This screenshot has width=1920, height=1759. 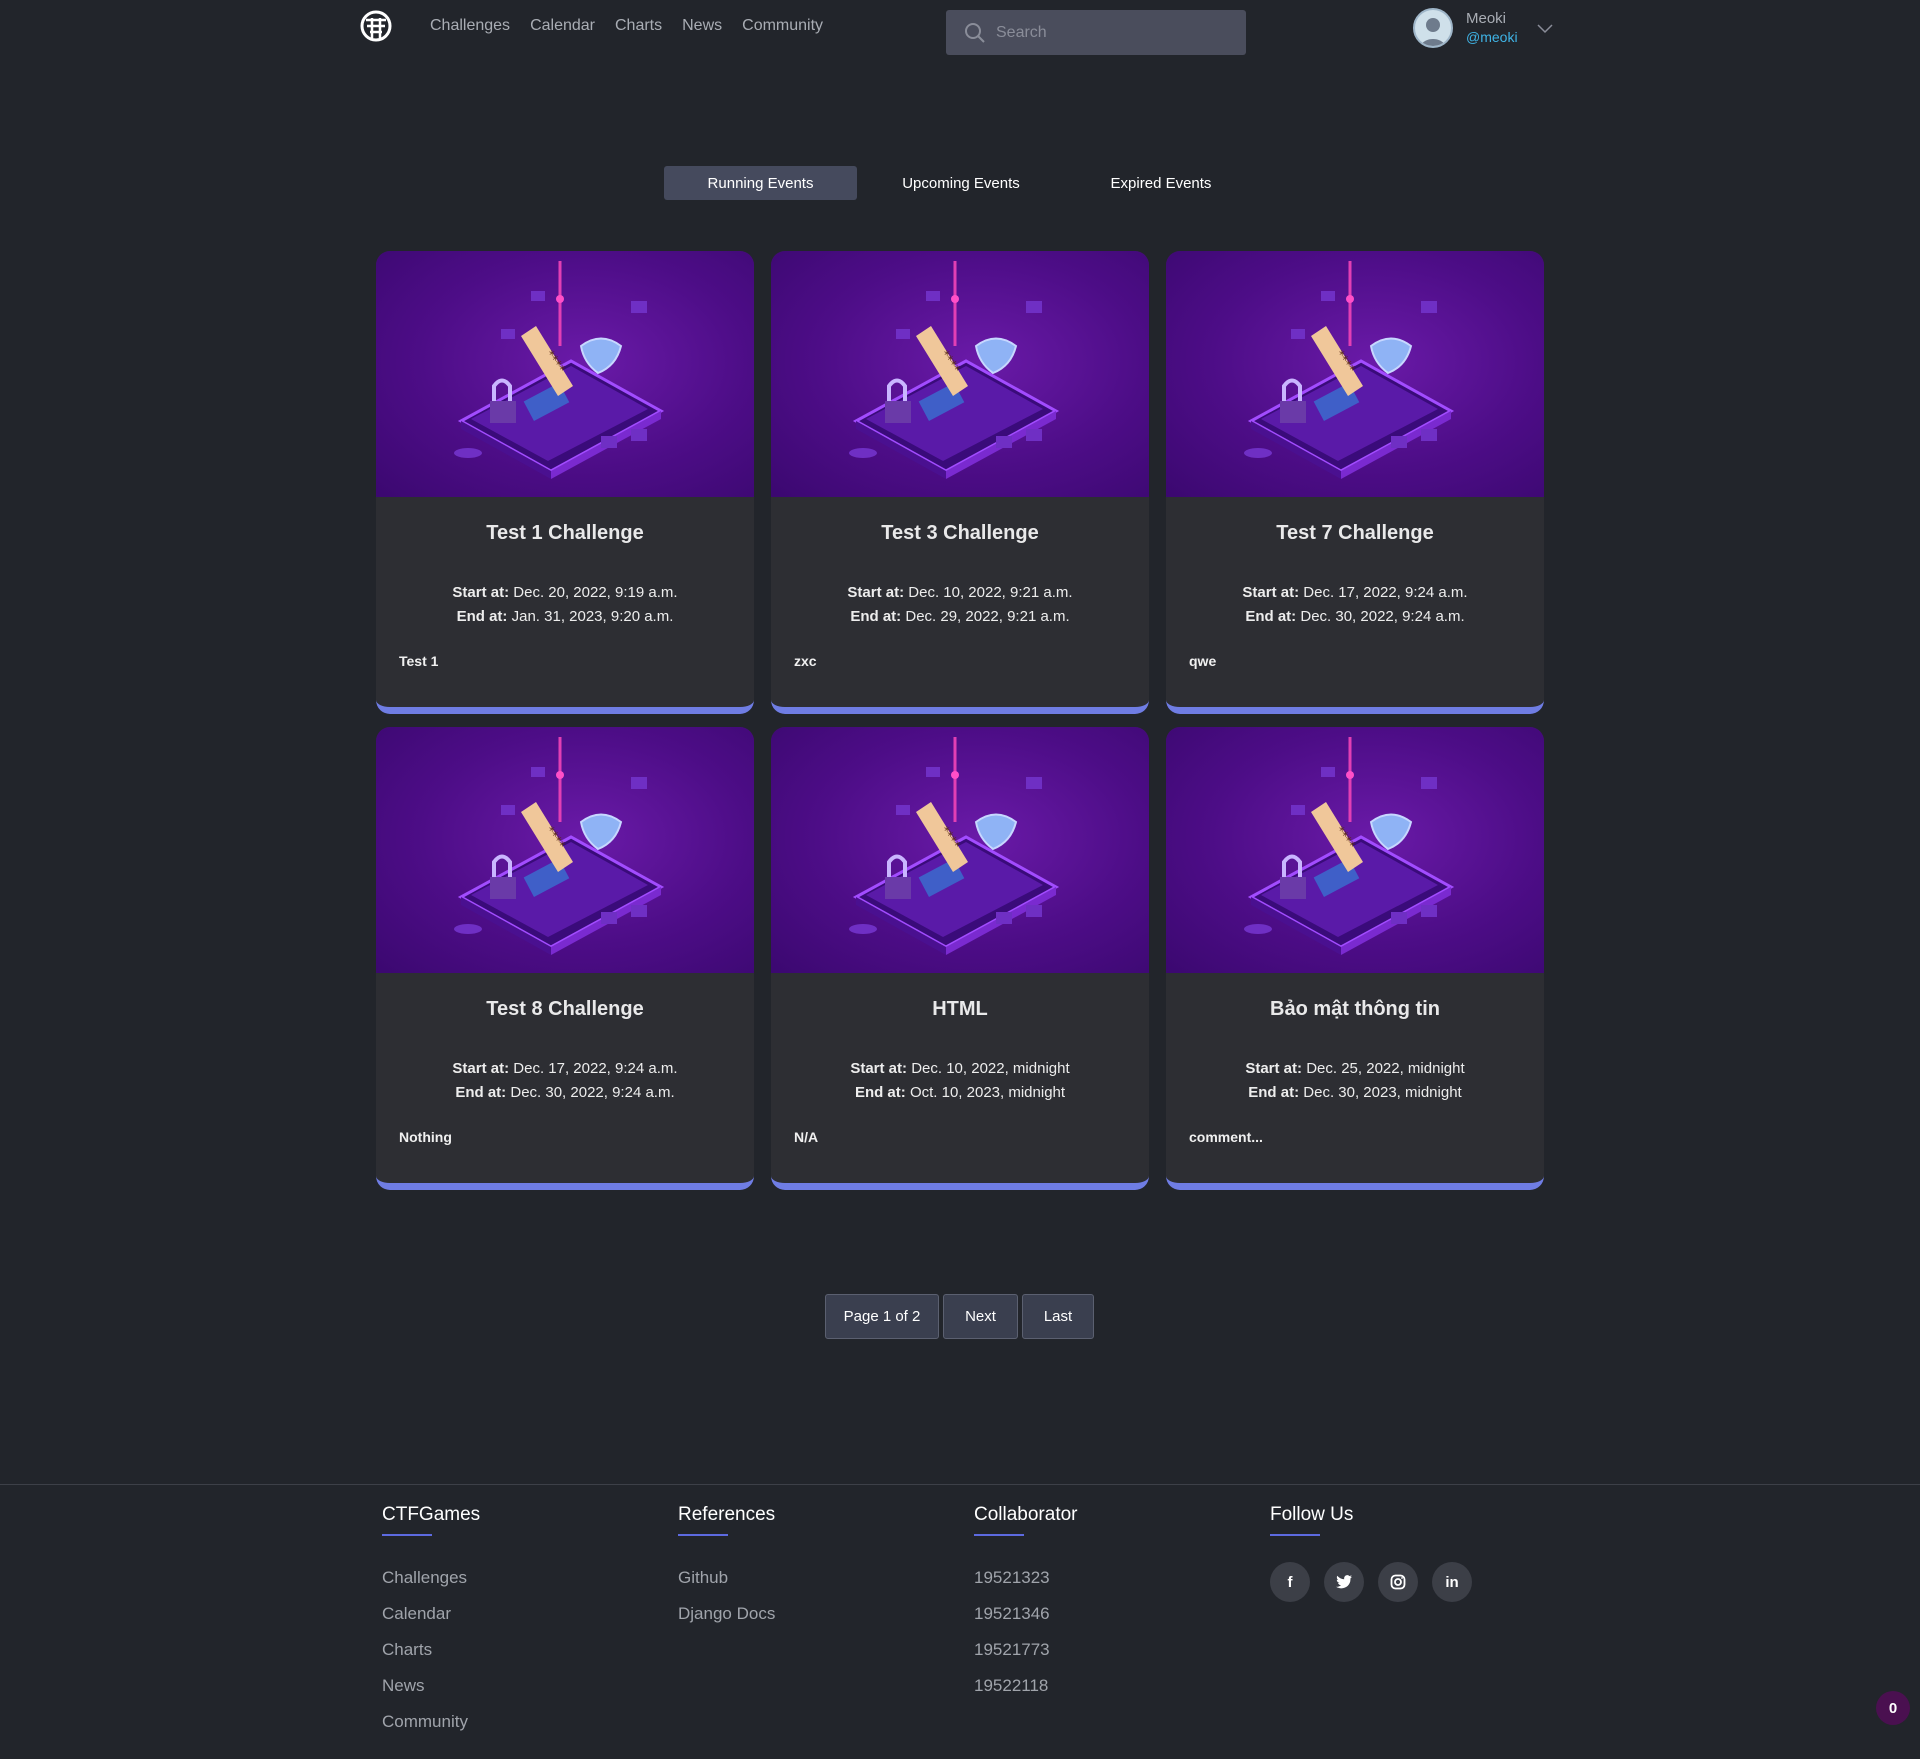 I want to click on event-end: End at: Oct. 10, 2023, midnight, so click(x=960, y=1093).